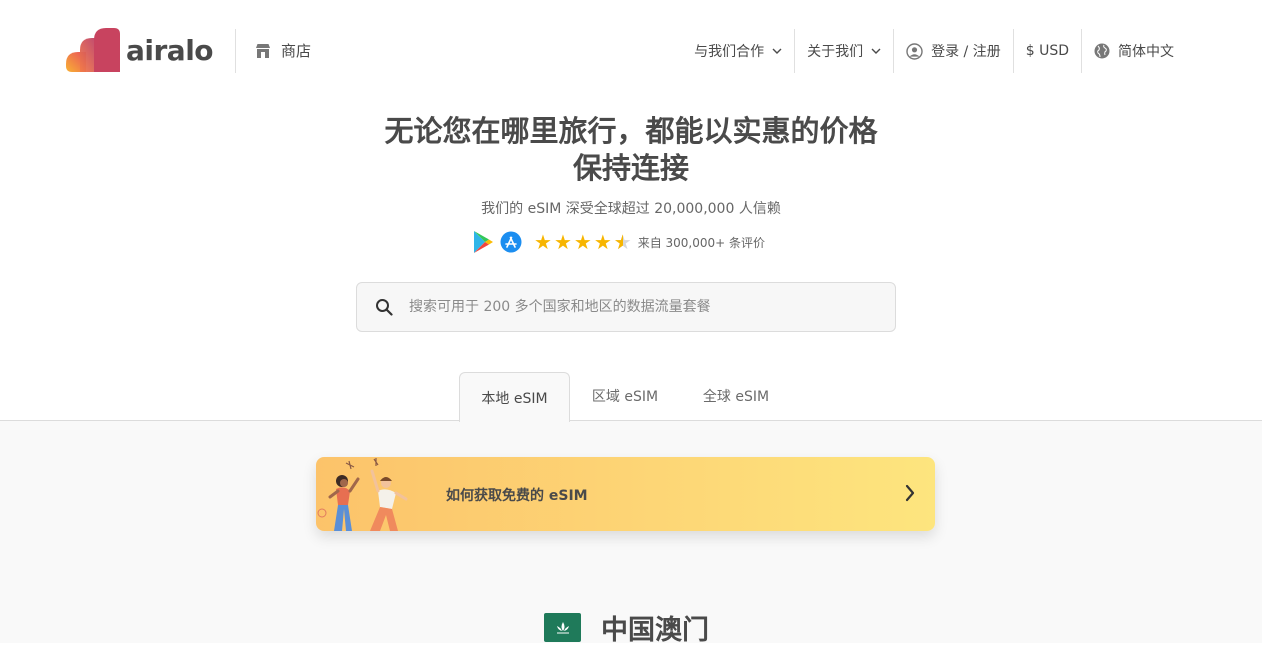 The height and width of the screenshot is (647, 1262). I want to click on lotus-icon, so click(562, 627).